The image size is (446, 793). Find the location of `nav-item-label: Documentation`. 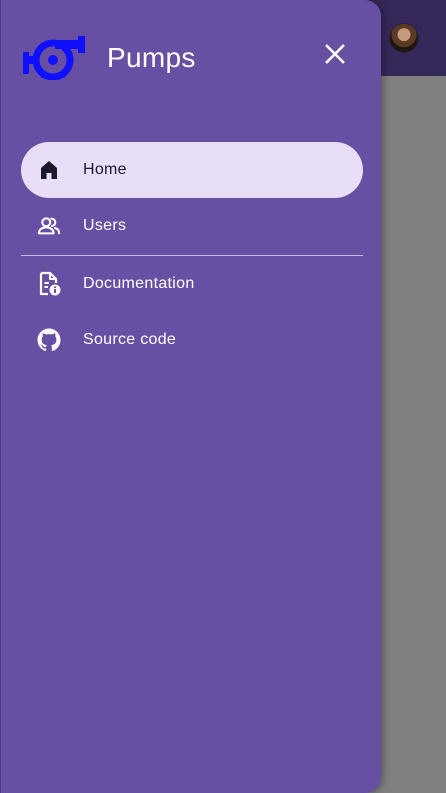

nav-item-label: Documentation is located at coordinates (139, 283).